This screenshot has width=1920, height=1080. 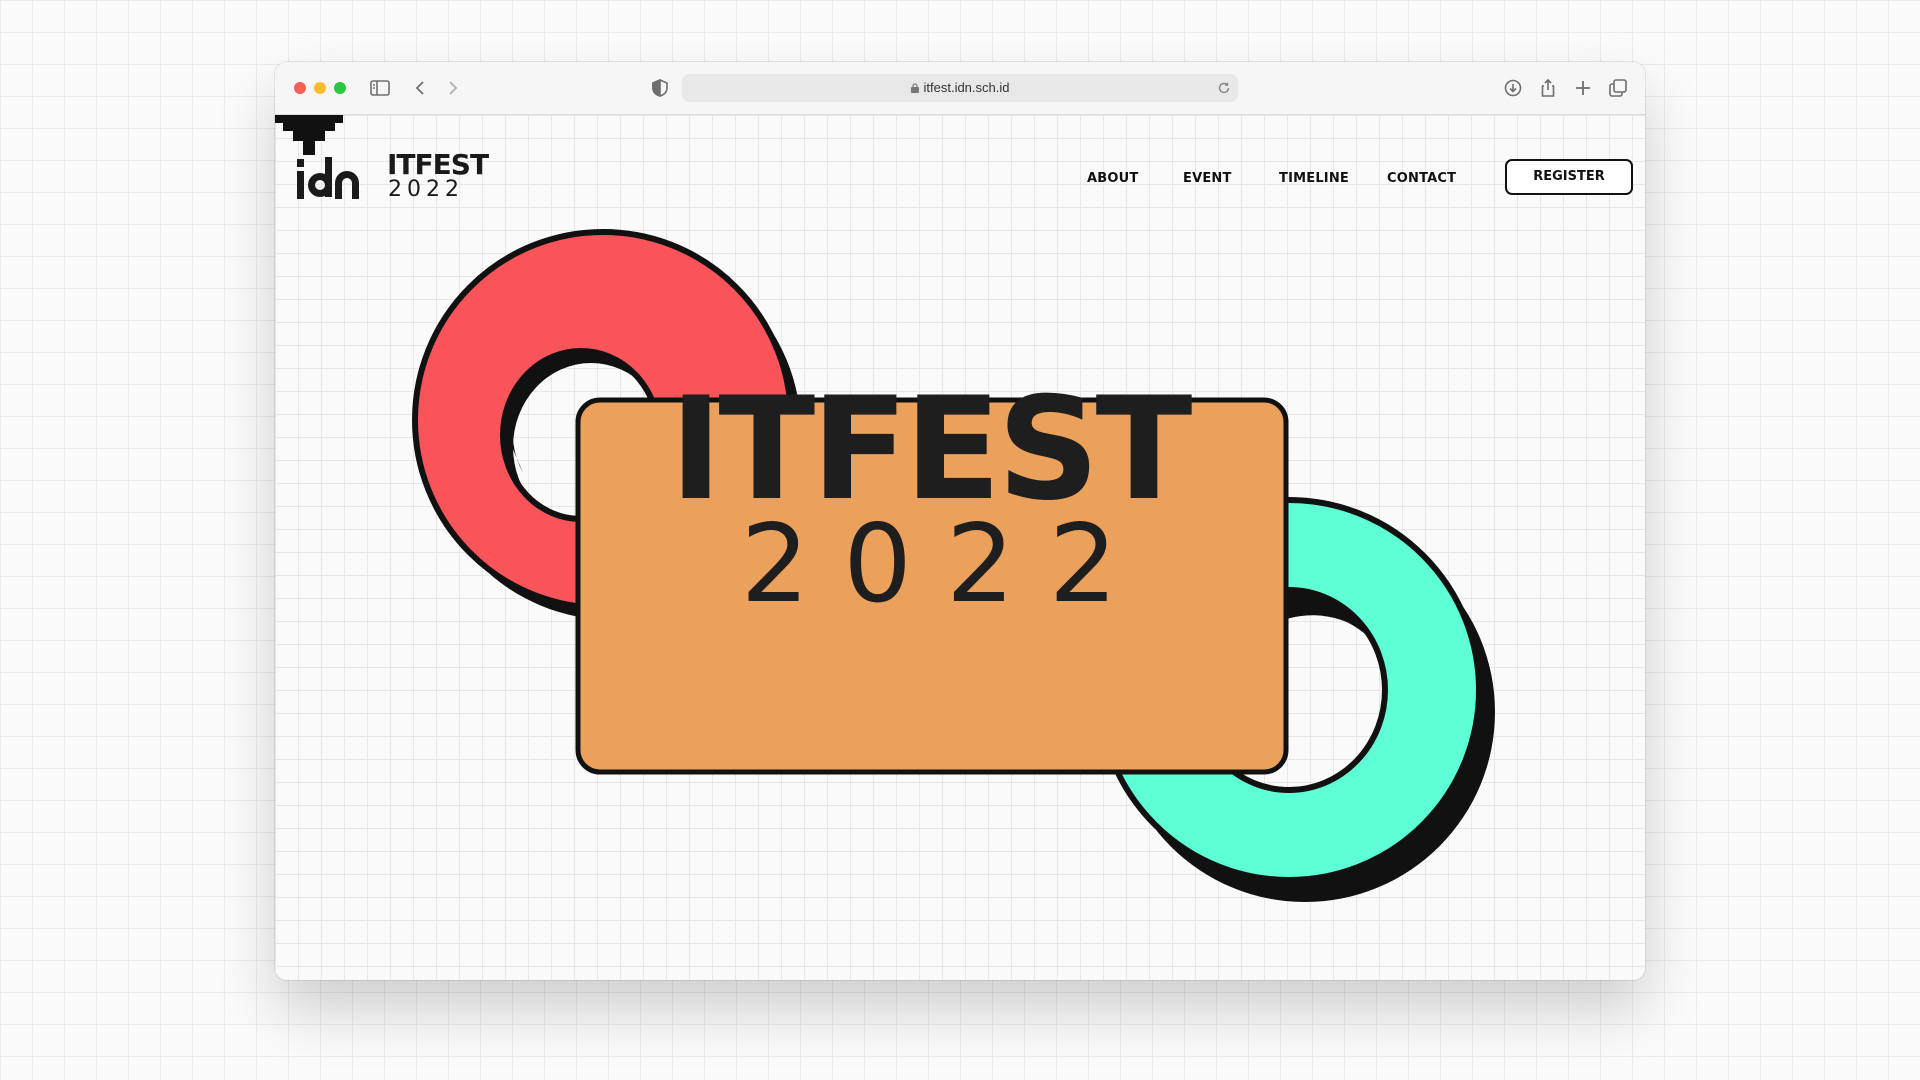 What do you see at coordinates (946, 564) in the screenshot?
I see `hero-year: 2022` at bounding box center [946, 564].